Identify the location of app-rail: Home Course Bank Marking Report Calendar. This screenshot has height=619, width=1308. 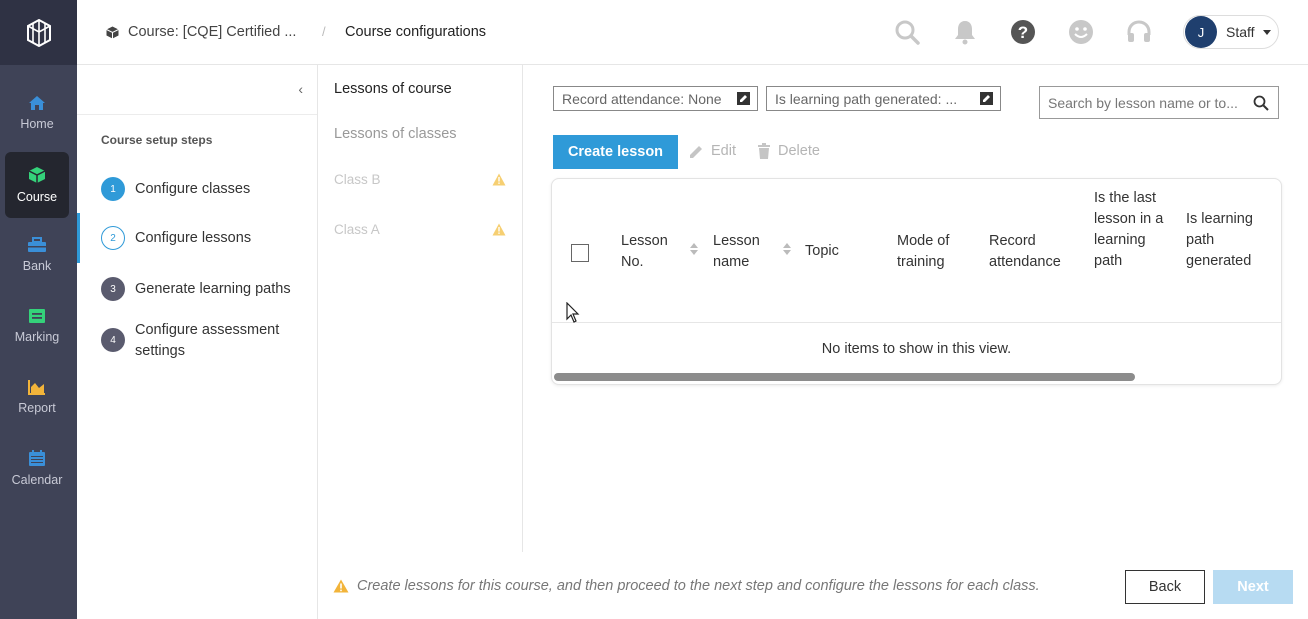
(38, 309).